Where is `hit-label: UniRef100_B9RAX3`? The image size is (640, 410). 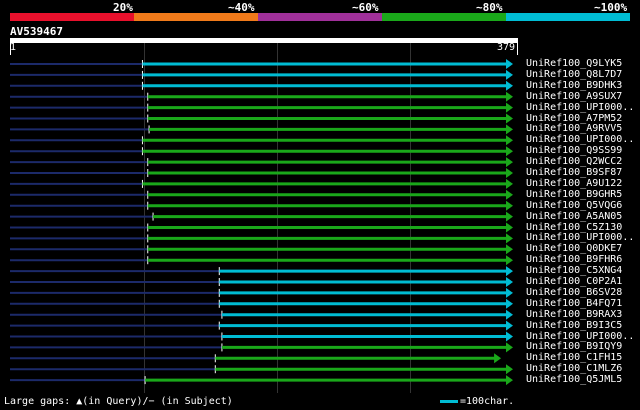 hit-label: UniRef100_B9RAX3 is located at coordinates (574, 314).